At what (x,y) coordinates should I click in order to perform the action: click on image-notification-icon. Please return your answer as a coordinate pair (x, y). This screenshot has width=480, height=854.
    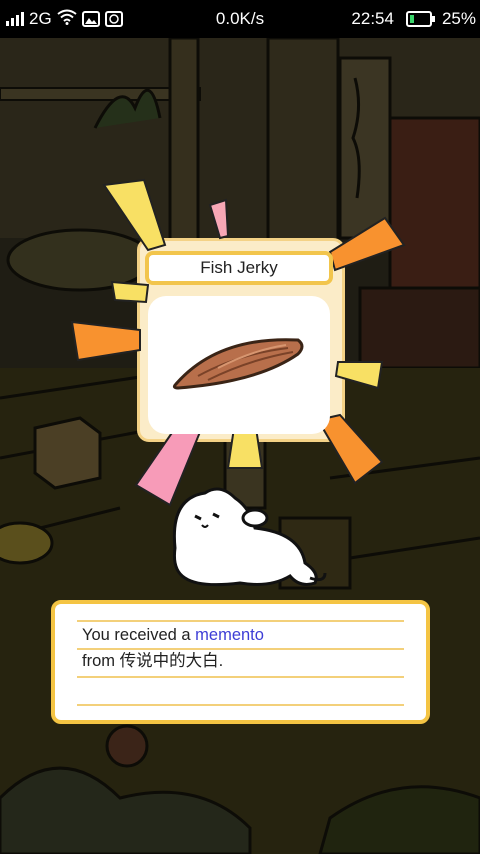
    Looking at the image, I should click on (90, 19).